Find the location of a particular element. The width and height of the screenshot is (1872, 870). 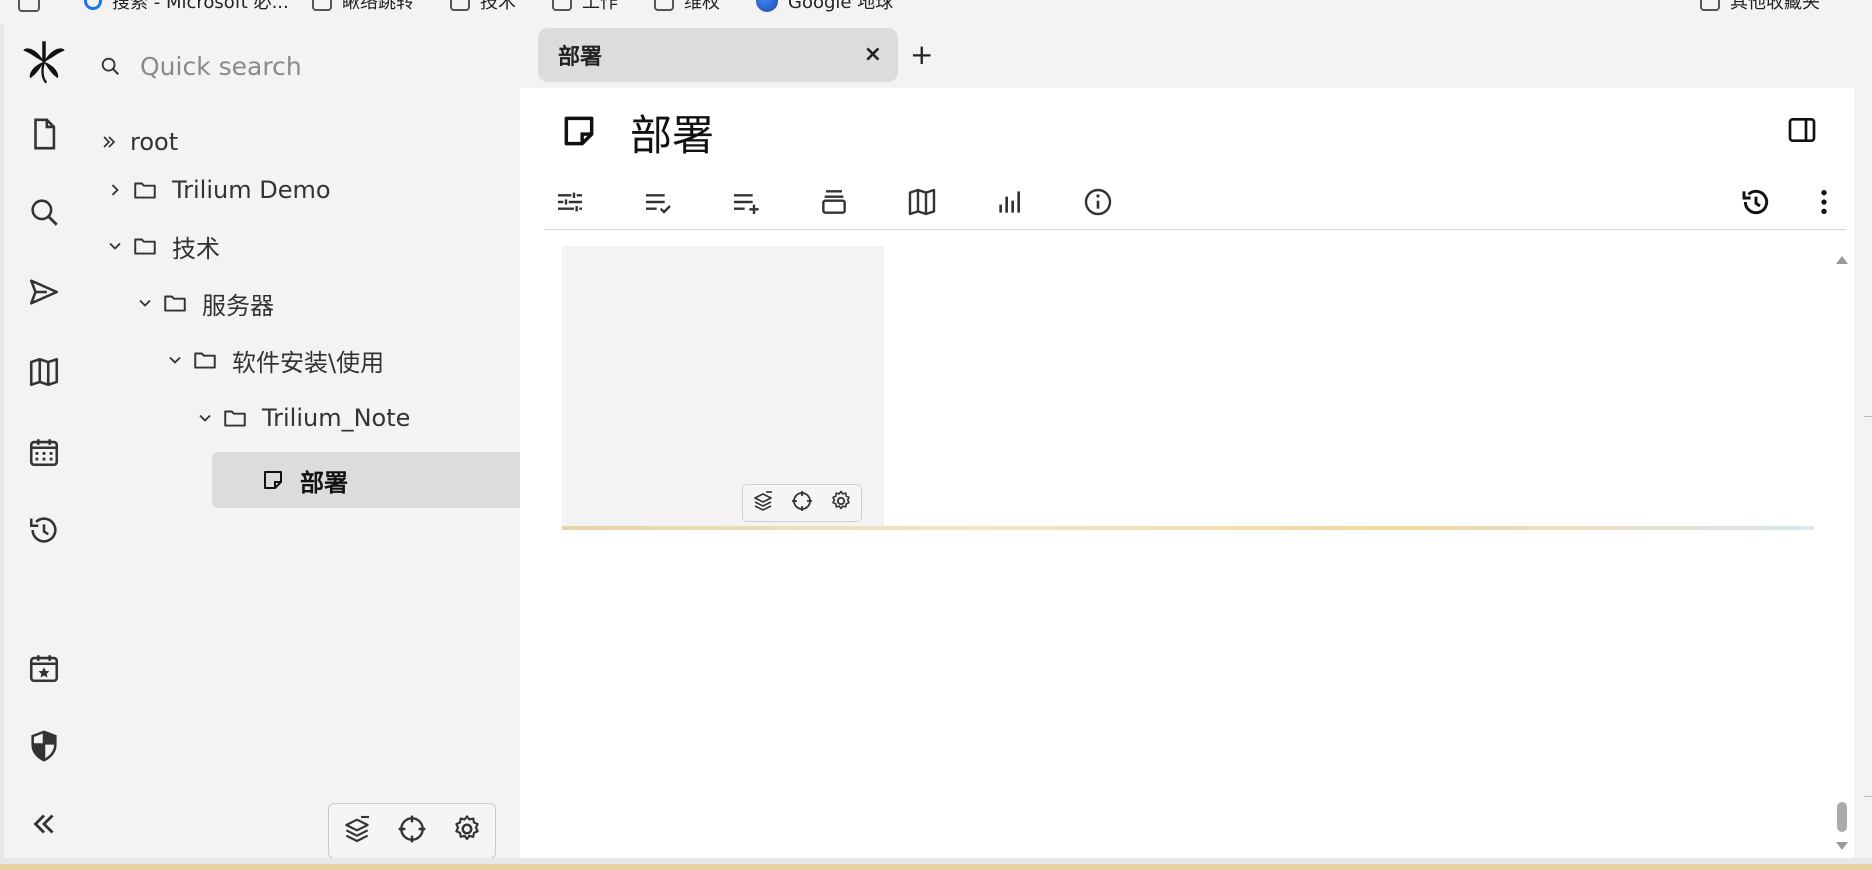

add-list-icon is located at coordinates (746, 202).